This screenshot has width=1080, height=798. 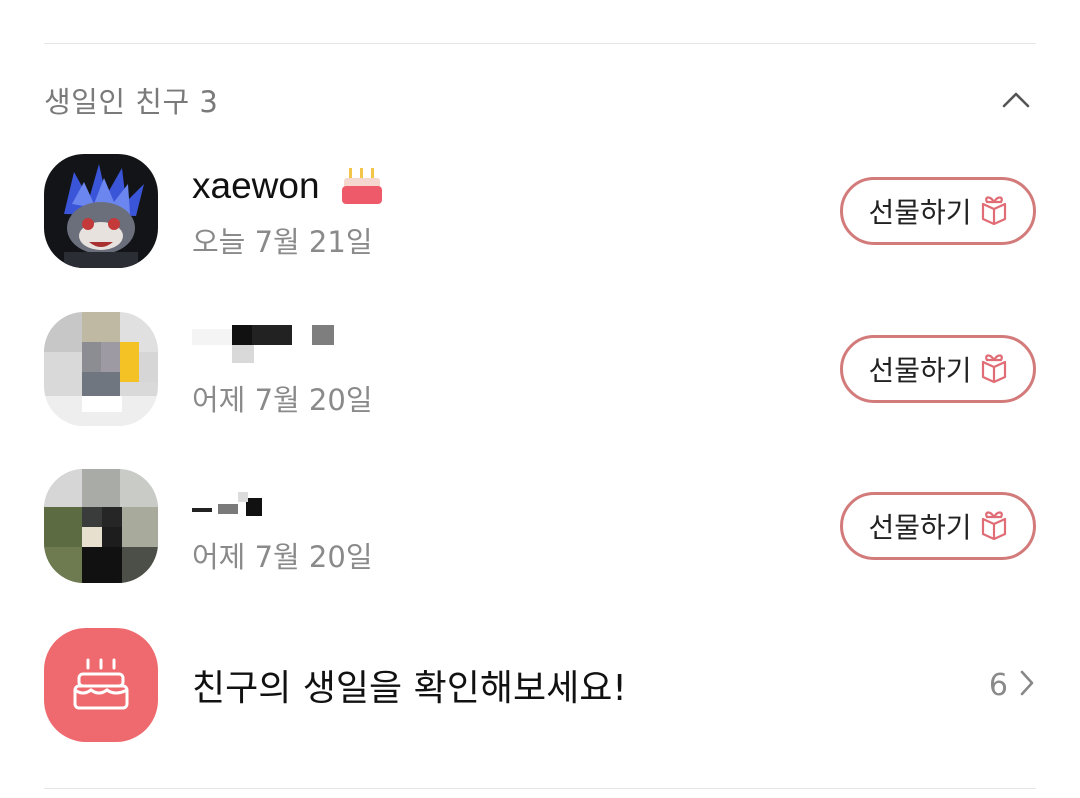 I want to click on cake-icon, so click(x=101, y=685).